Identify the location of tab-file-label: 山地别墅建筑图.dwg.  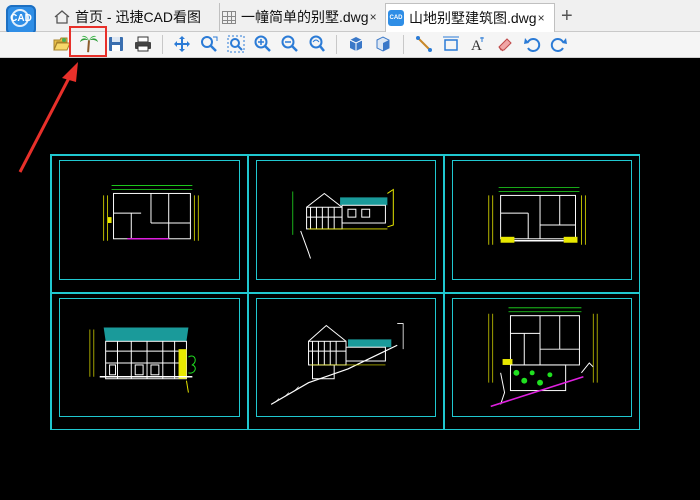
(473, 18).